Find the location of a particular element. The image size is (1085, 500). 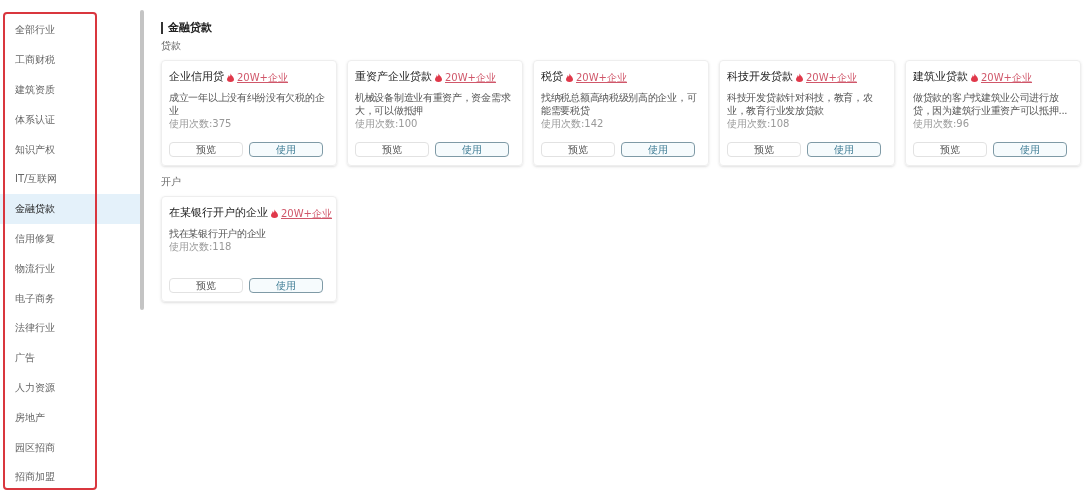

sidebar-item: 人力资源 is located at coordinates (70, 387).